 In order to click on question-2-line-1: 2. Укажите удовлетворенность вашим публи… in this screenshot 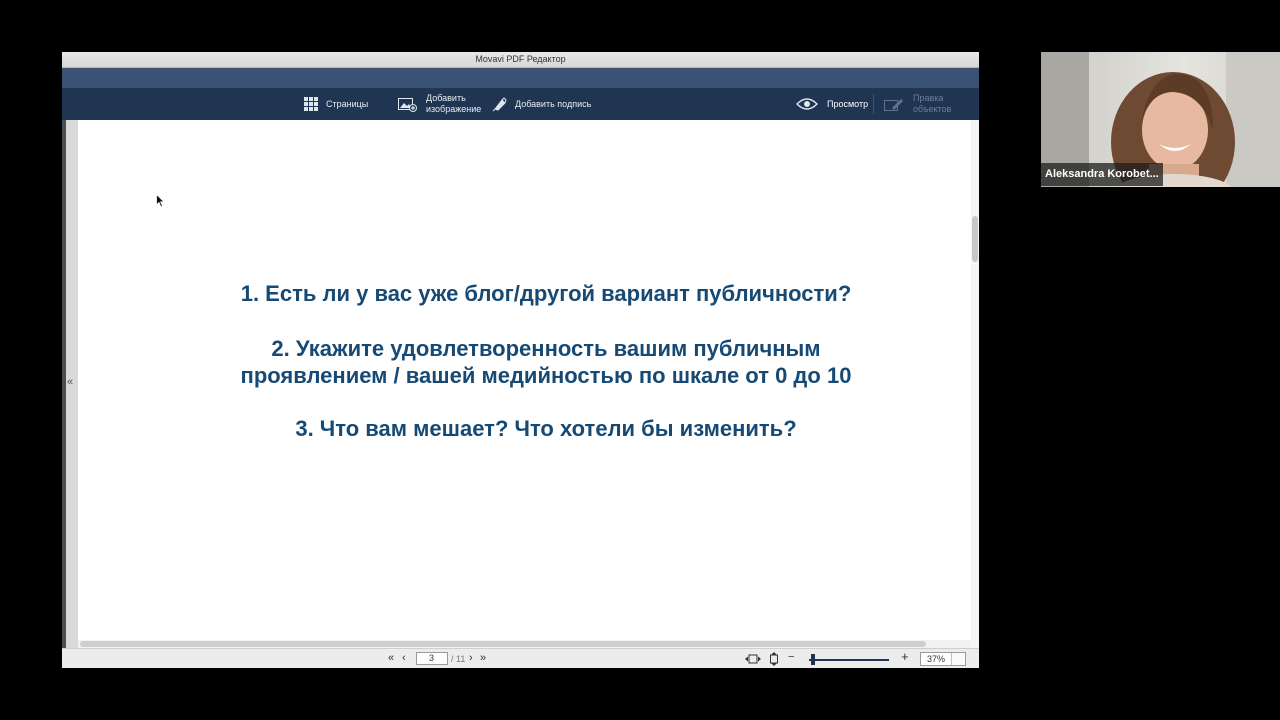, I will do `click(546, 348)`.